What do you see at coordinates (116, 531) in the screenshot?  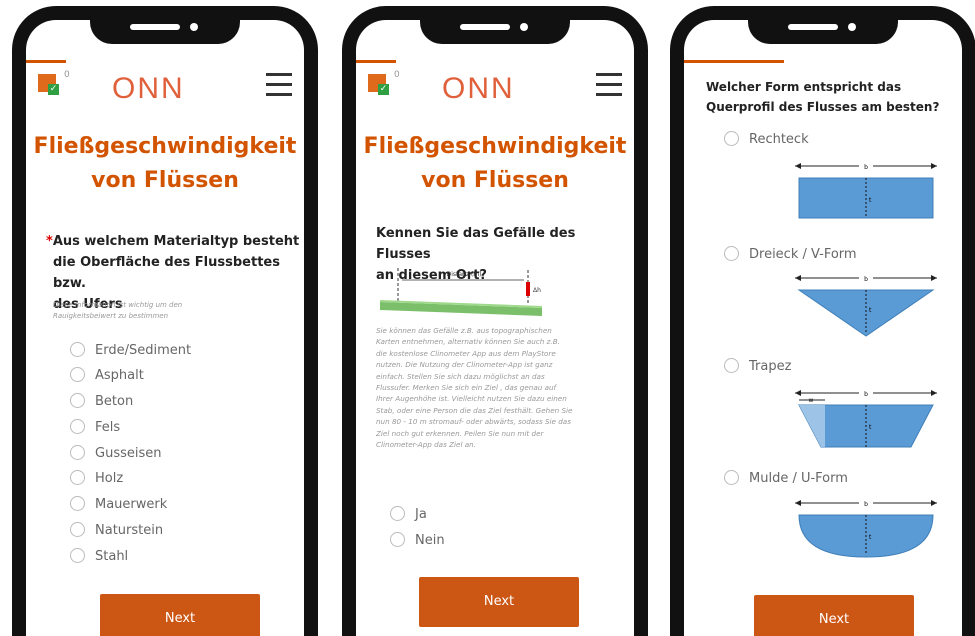 I see `radio-option: Naturstein` at bounding box center [116, 531].